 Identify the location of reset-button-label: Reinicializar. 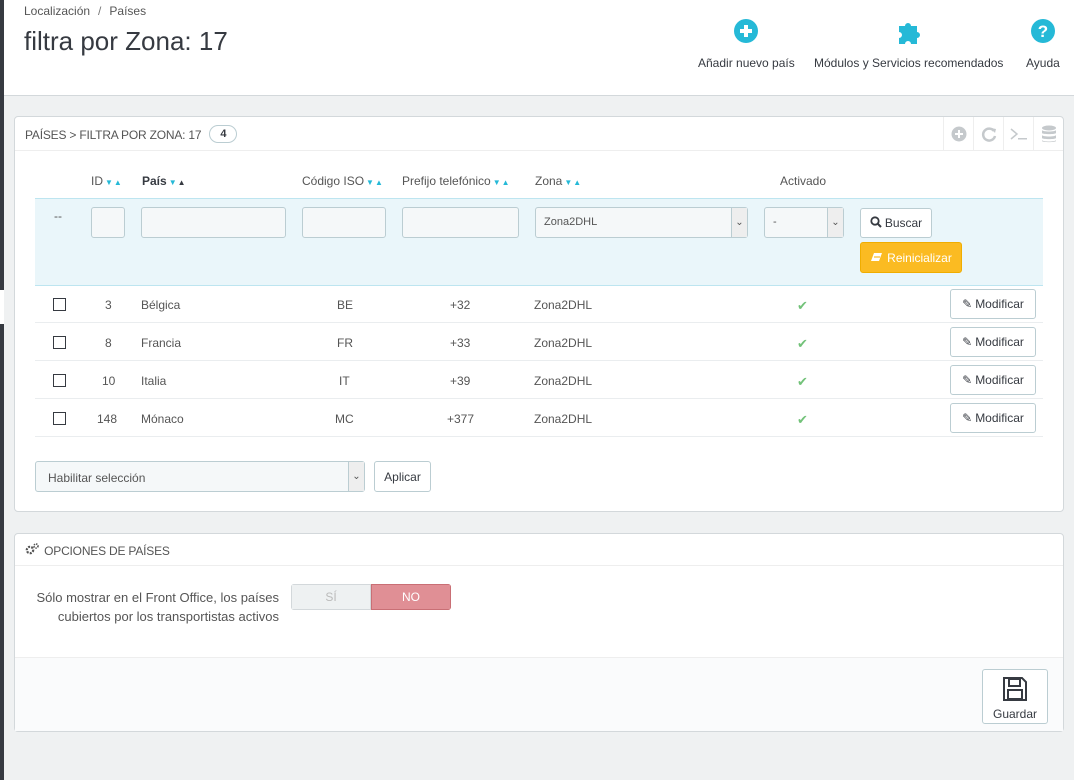
(919, 257).